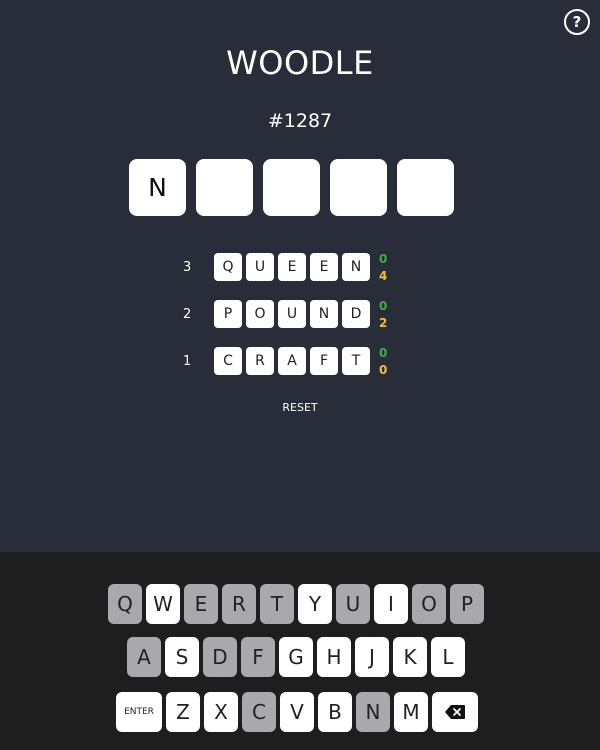  I want to click on guess-tile: O, so click(260, 314).